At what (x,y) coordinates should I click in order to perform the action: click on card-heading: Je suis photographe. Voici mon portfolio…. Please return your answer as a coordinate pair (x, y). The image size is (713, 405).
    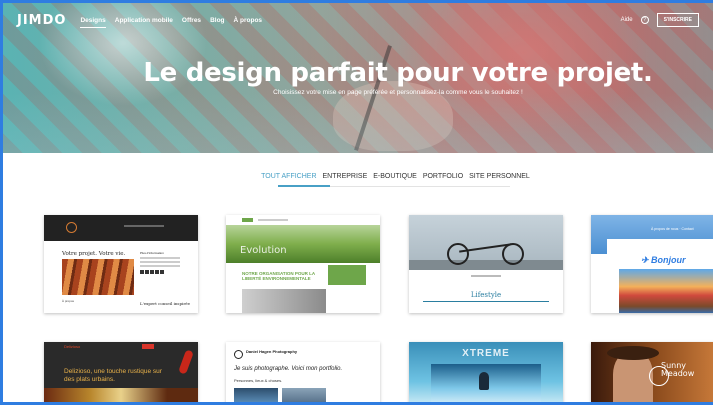
    Looking at the image, I should click on (288, 369).